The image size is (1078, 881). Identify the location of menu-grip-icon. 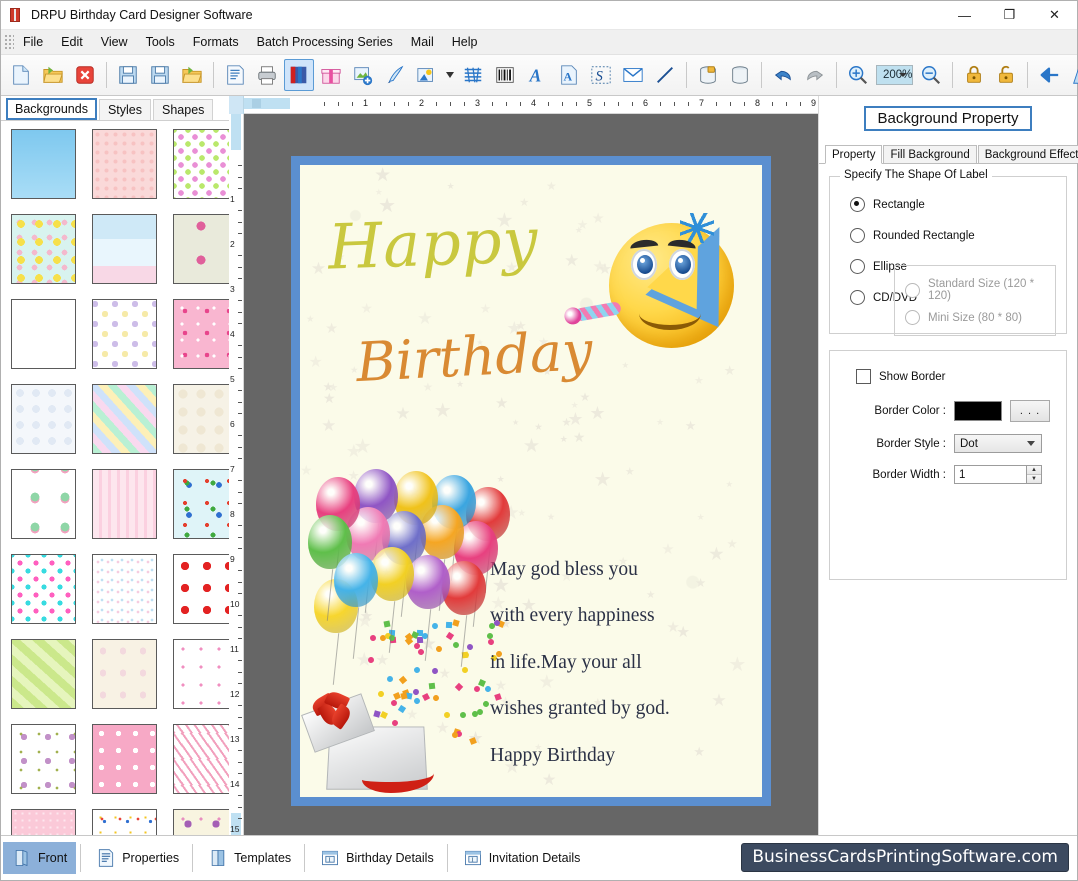
(9, 42).